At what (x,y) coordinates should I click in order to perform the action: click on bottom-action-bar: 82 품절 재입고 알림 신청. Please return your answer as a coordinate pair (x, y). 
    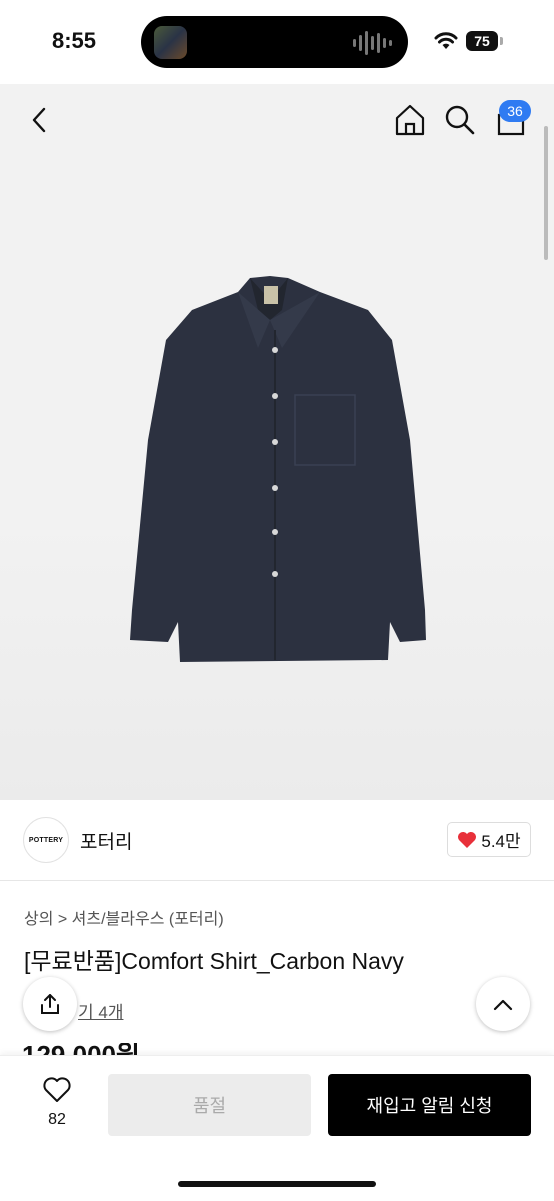
    Looking at the image, I should click on (277, 1128).